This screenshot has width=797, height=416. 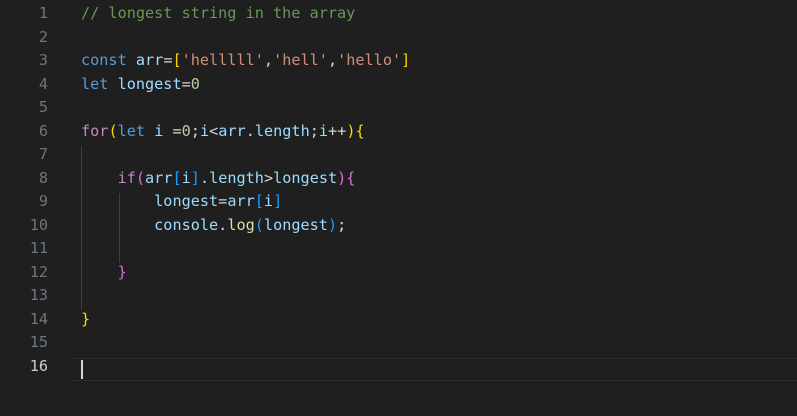 I want to click on line-number: 2, so click(x=43, y=36).